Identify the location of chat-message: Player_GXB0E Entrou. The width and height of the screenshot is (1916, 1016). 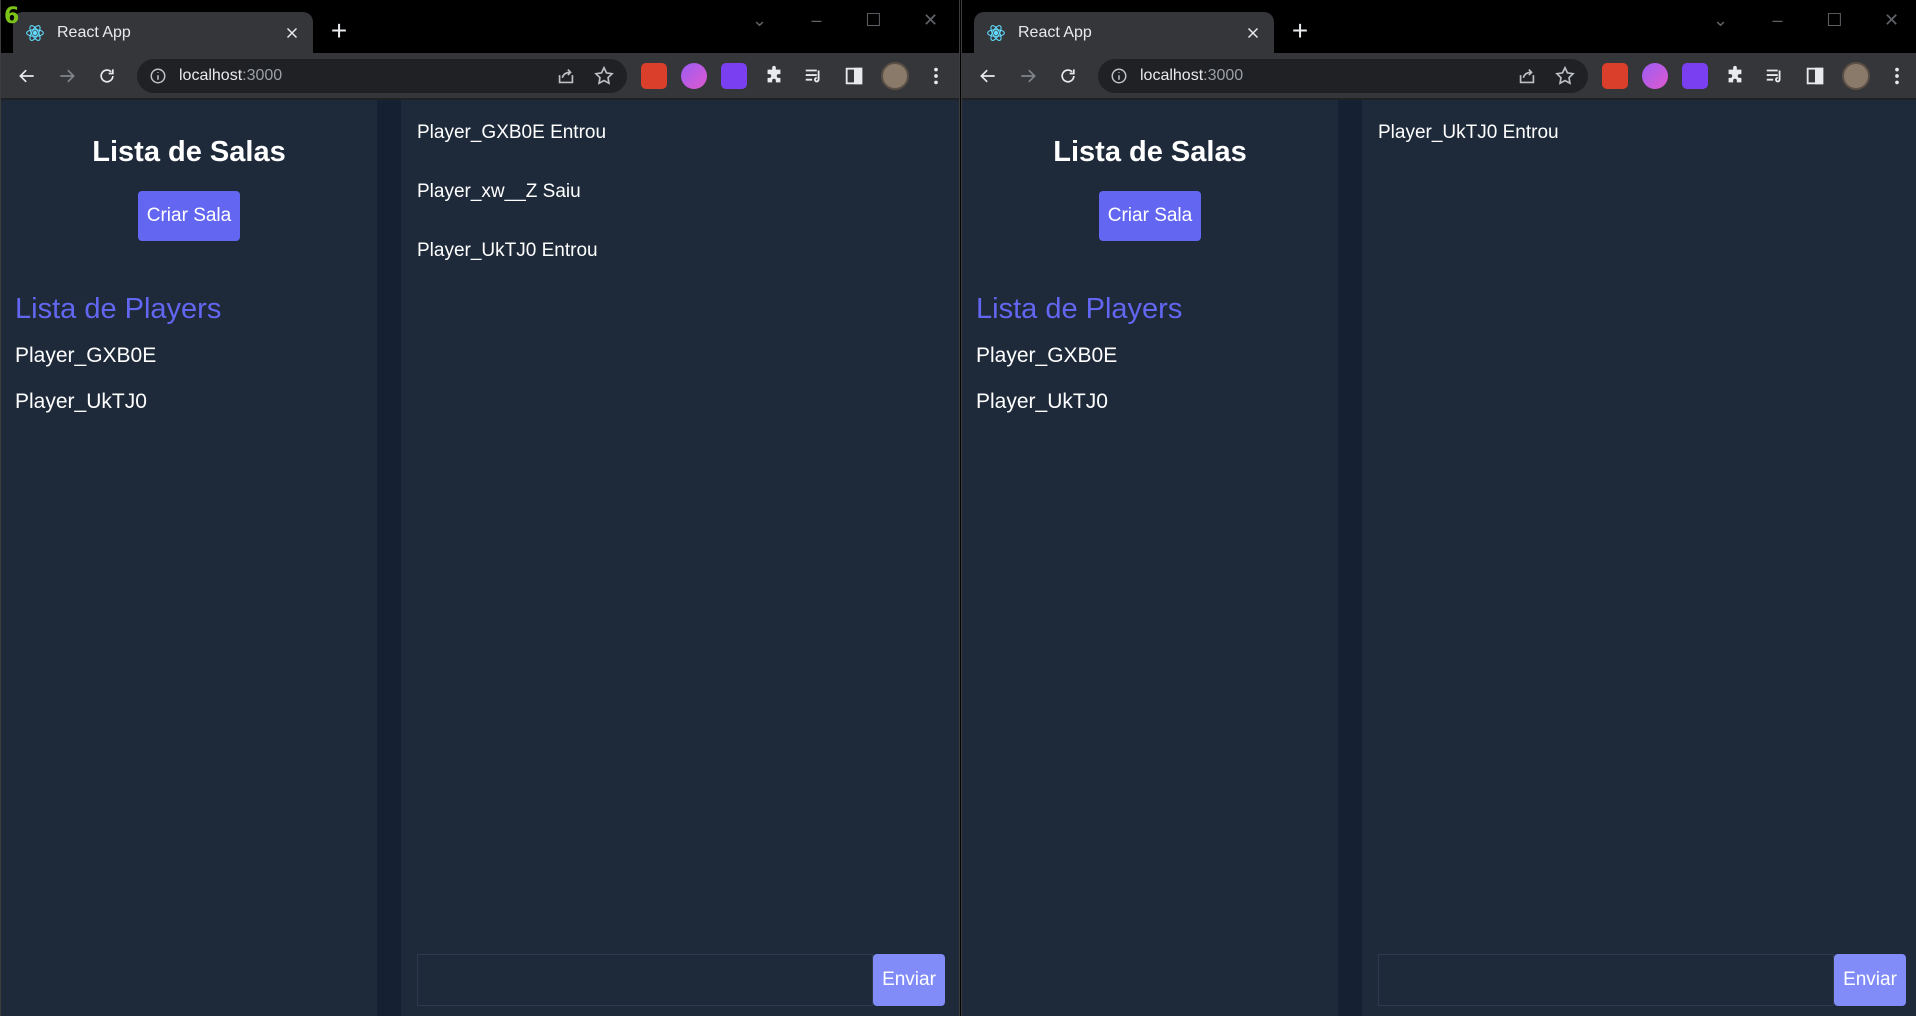
(512, 132).